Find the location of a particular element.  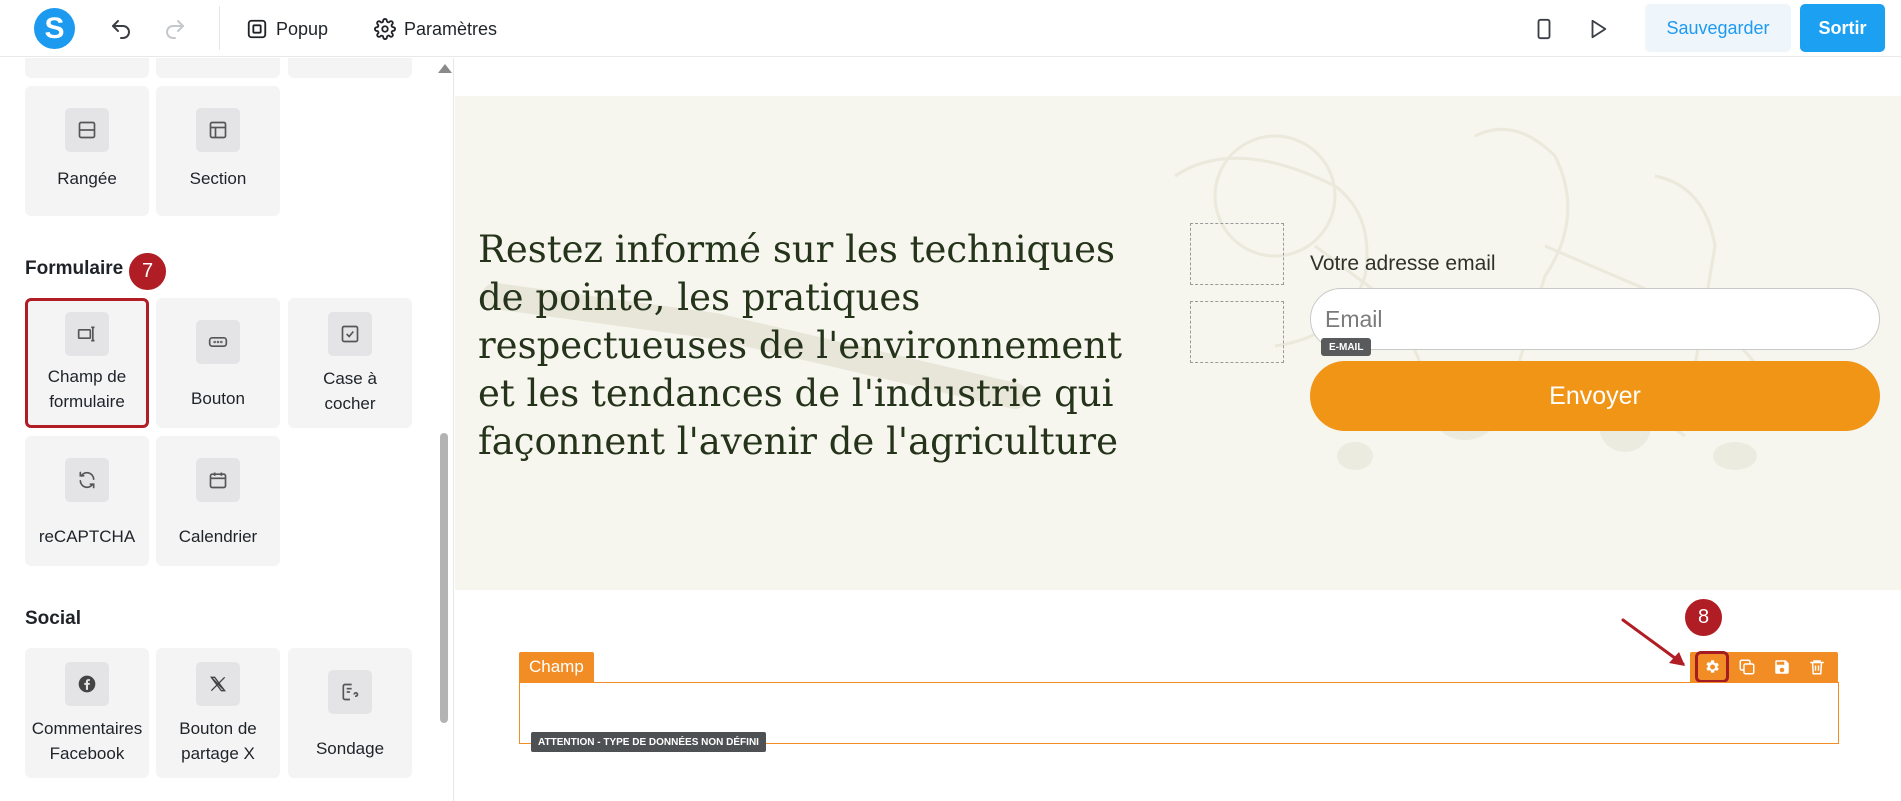

send-button: Envoyer is located at coordinates (1595, 396).